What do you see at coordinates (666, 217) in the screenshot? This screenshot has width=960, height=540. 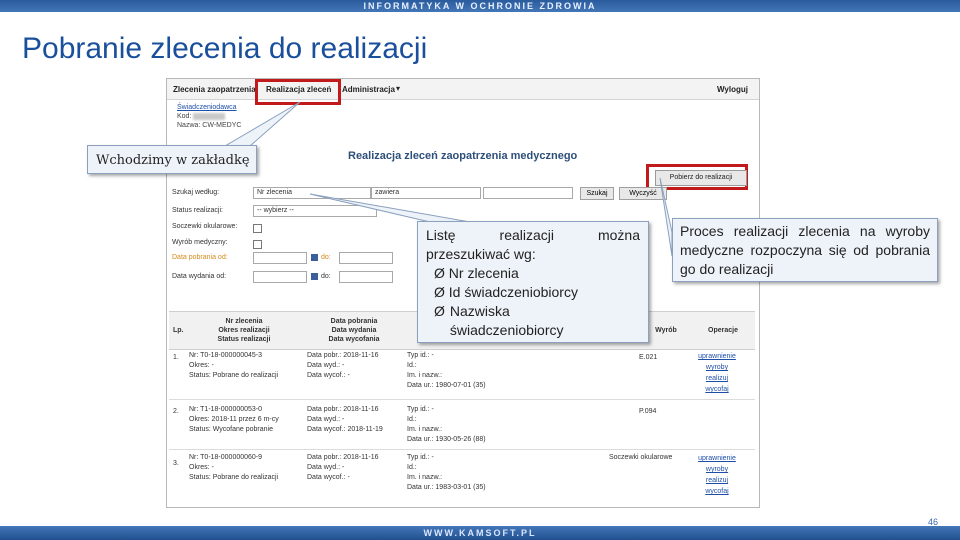 I see `callout-pointer-process` at bounding box center [666, 217].